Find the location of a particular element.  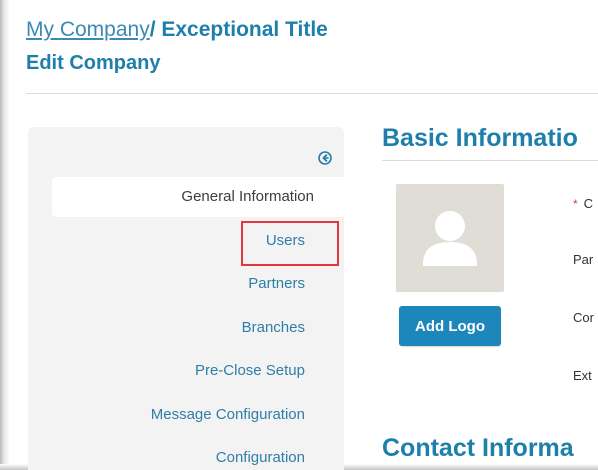

collapse-sidebar-button is located at coordinates (325, 158).